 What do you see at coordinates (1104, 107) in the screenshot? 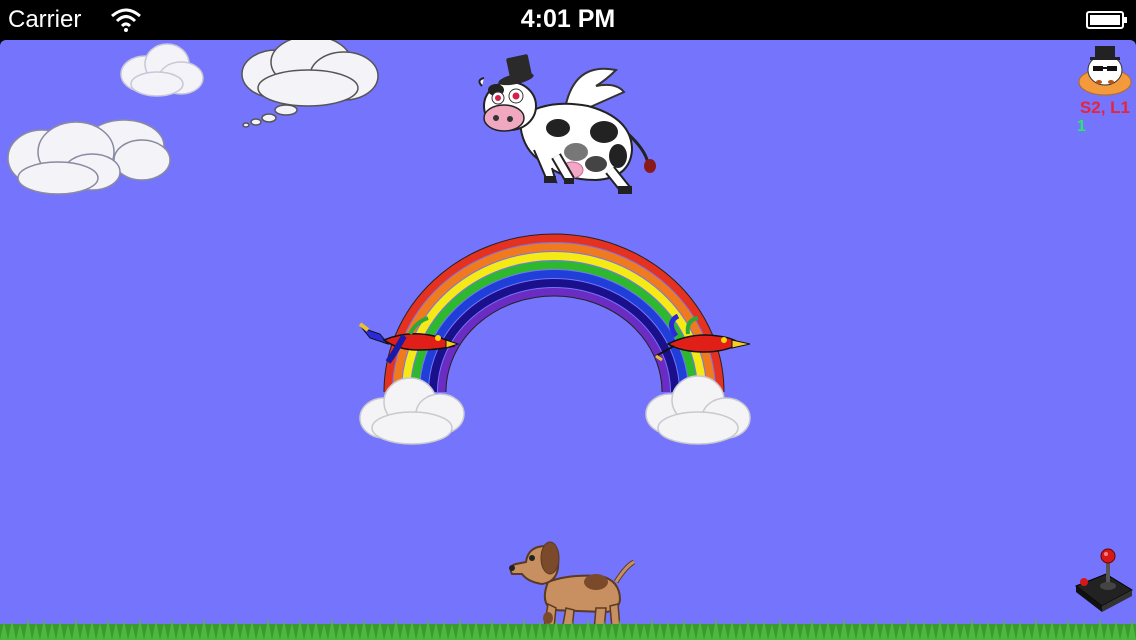
I see `stage-level-indicator: S2, L1` at bounding box center [1104, 107].